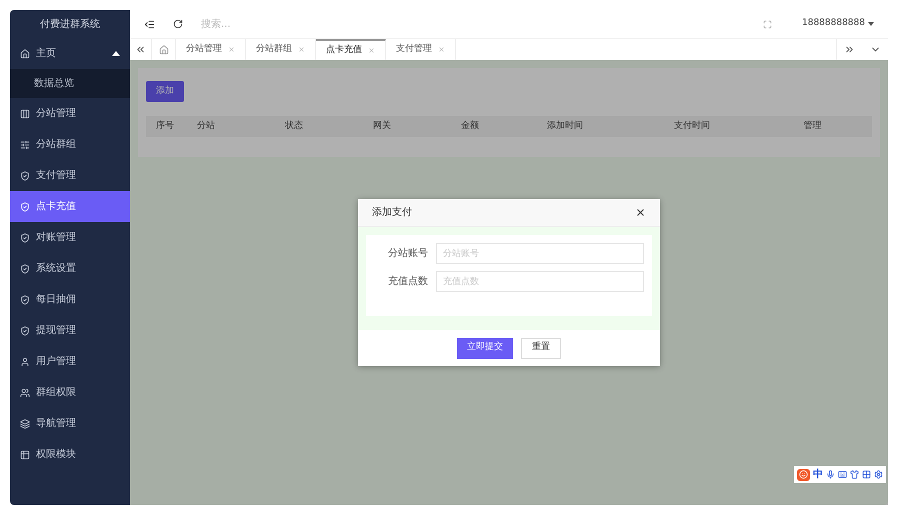 The height and width of the screenshot is (508, 900). Describe the element at coordinates (392, 213) in the screenshot. I see `dialog-title: 添加支付` at that location.